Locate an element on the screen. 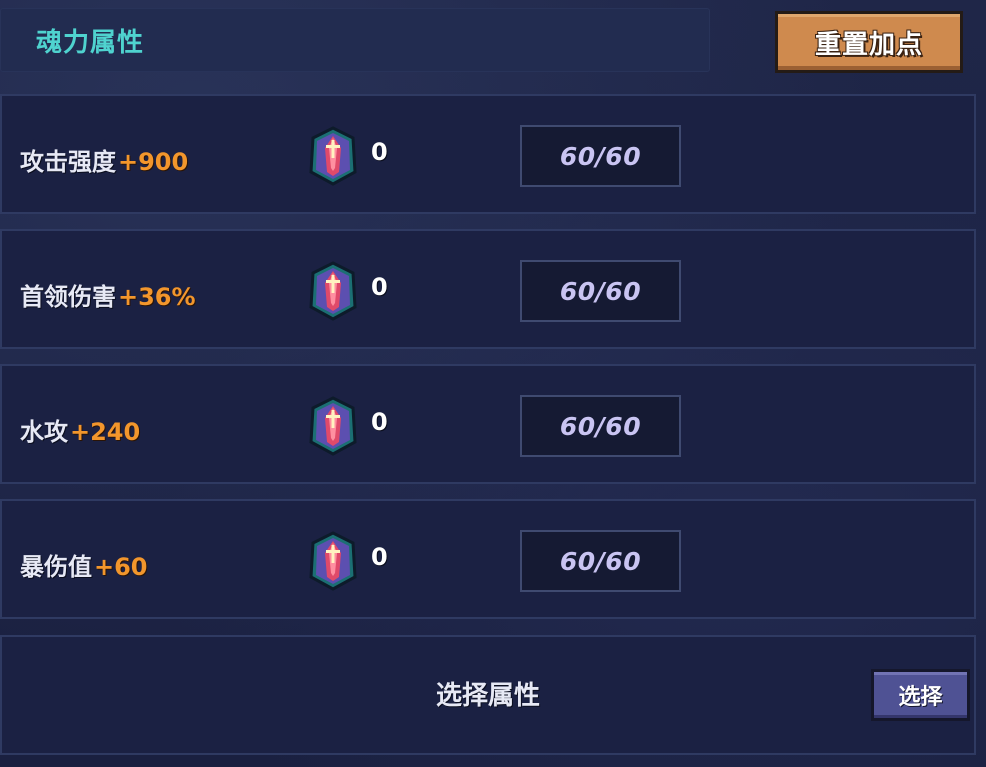  attribute-bonus: +900 is located at coordinates (153, 162).